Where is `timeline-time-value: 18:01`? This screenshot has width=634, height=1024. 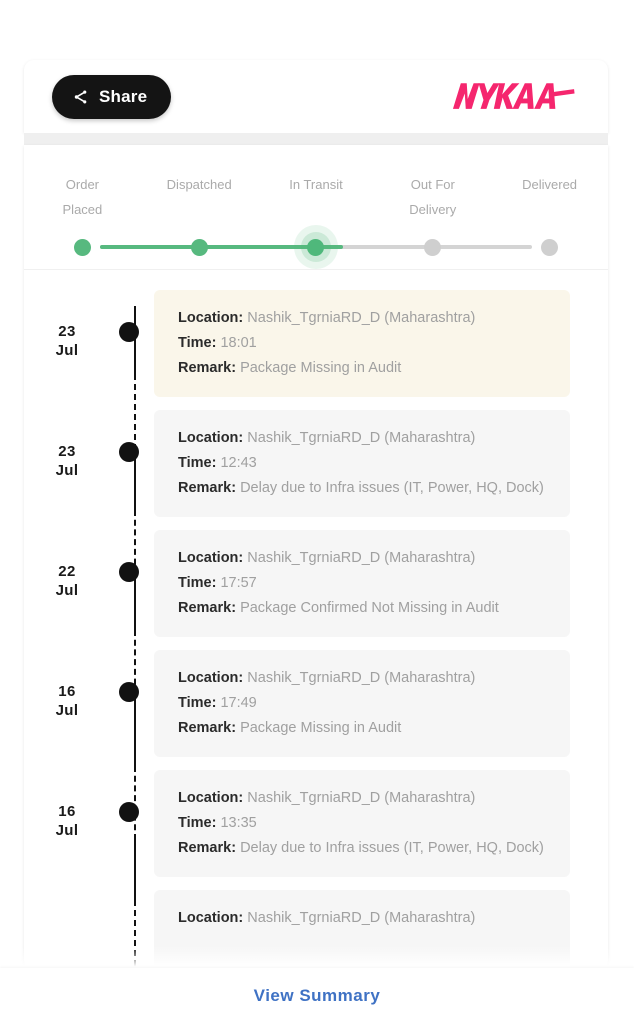
timeline-time-value: 18:01 is located at coordinates (238, 343).